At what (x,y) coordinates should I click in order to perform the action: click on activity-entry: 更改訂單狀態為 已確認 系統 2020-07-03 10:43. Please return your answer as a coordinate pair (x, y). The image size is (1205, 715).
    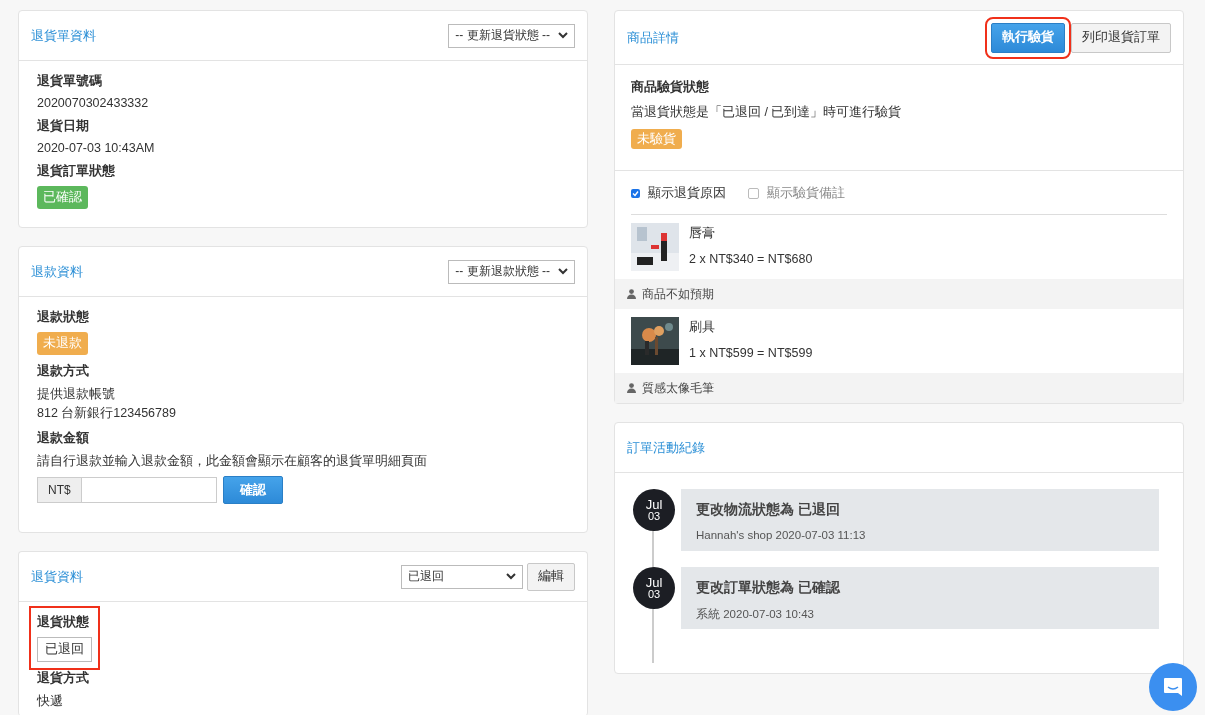
    Looking at the image, I should click on (920, 598).